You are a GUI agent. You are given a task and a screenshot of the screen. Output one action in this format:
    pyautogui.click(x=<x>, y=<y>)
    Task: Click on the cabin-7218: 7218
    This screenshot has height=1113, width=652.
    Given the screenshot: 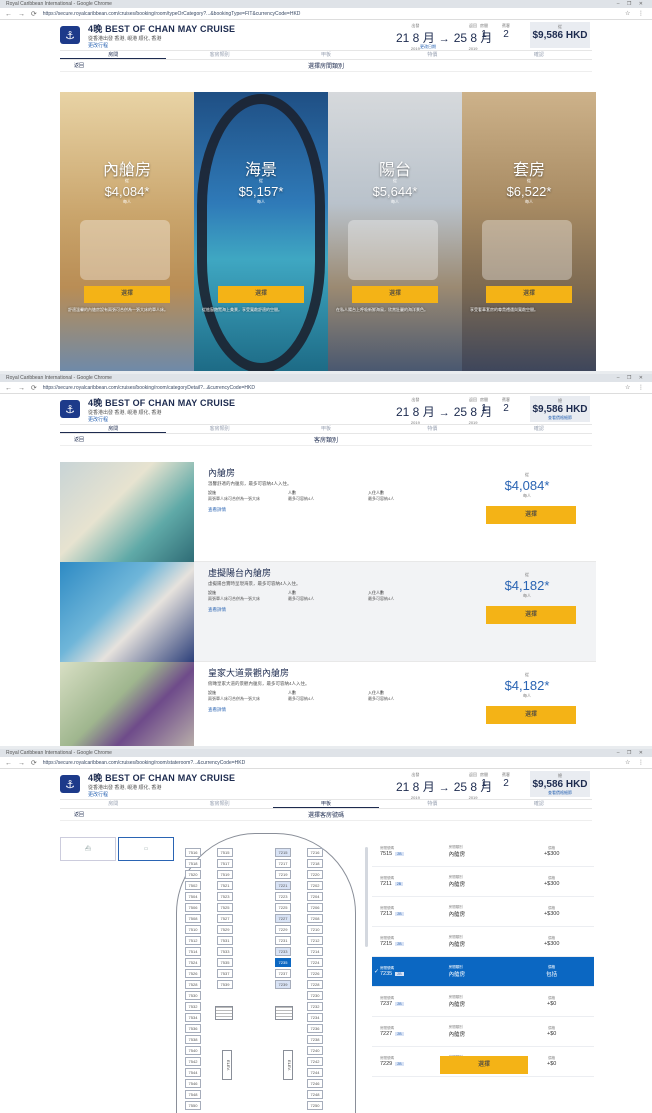 What is the action you would take?
    pyautogui.click(x=315, y=863)
    